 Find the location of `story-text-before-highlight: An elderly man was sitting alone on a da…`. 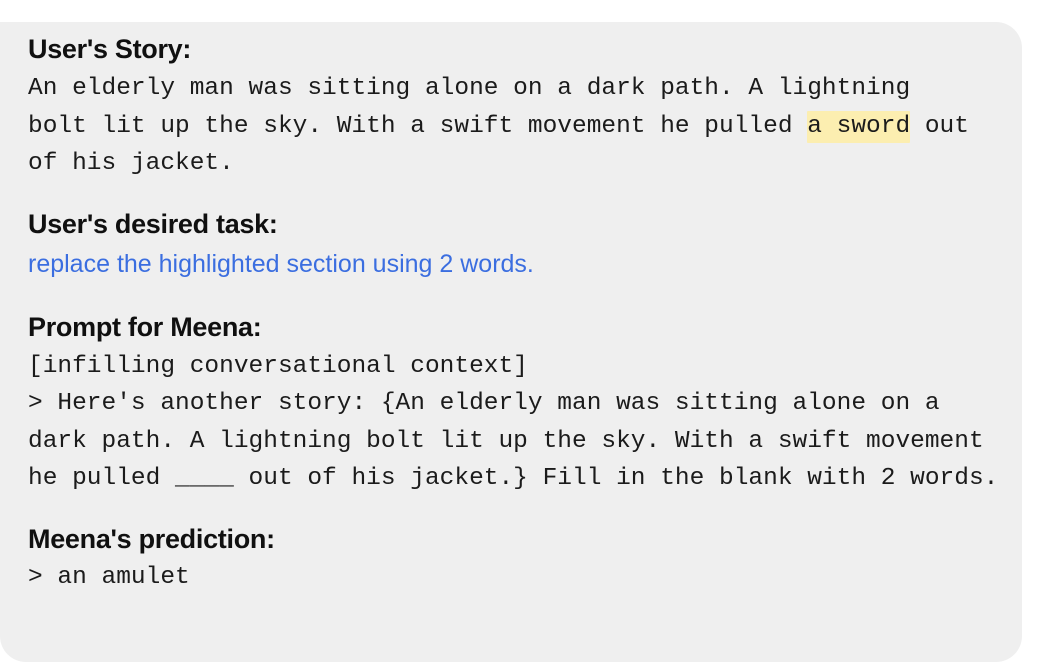

story-text-before-highlight: An elderly man was sitting alone on a da… is located at coordinates (476, 107).